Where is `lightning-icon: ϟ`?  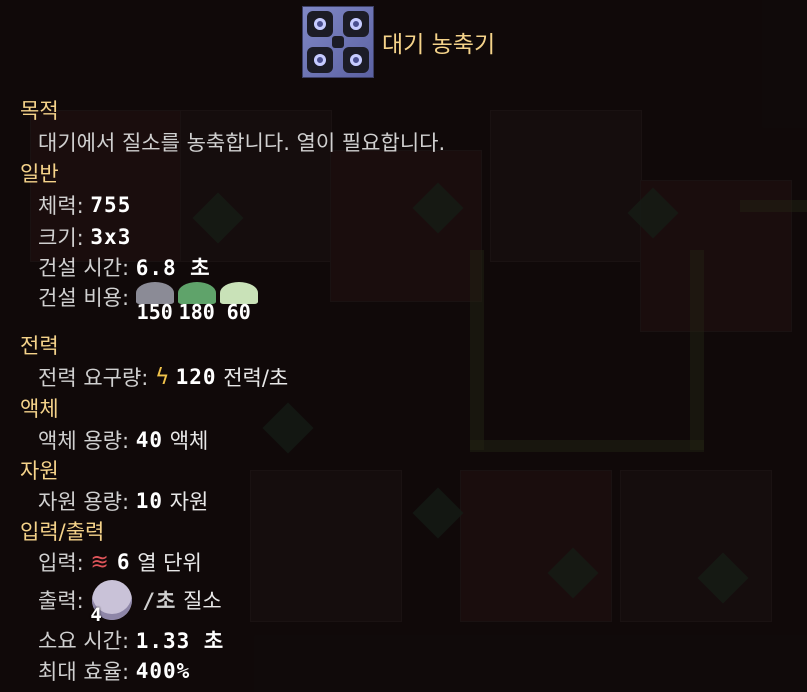
lightning-icon: ϟ is located at coordinates (162, 377).